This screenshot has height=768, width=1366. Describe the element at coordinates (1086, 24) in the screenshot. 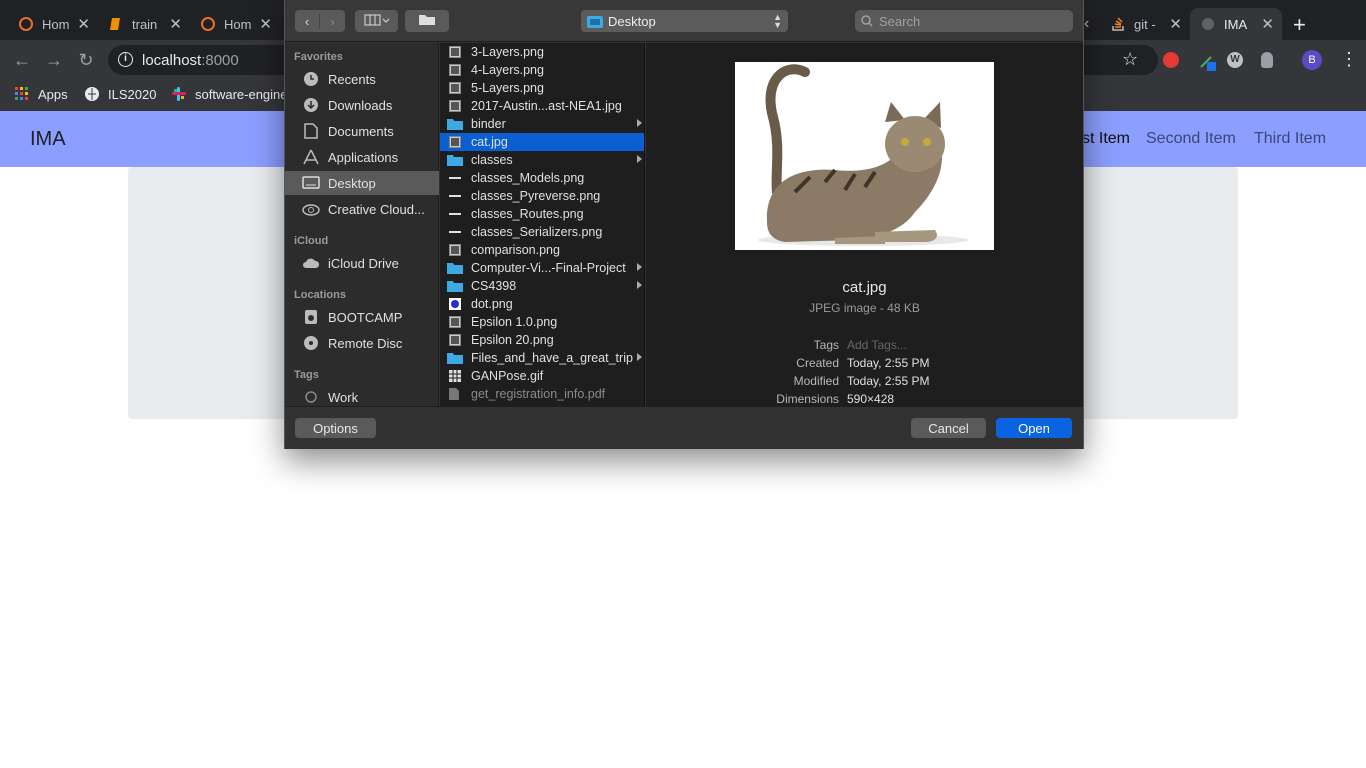

I see `chevron-left-icon: ‹` at that location.